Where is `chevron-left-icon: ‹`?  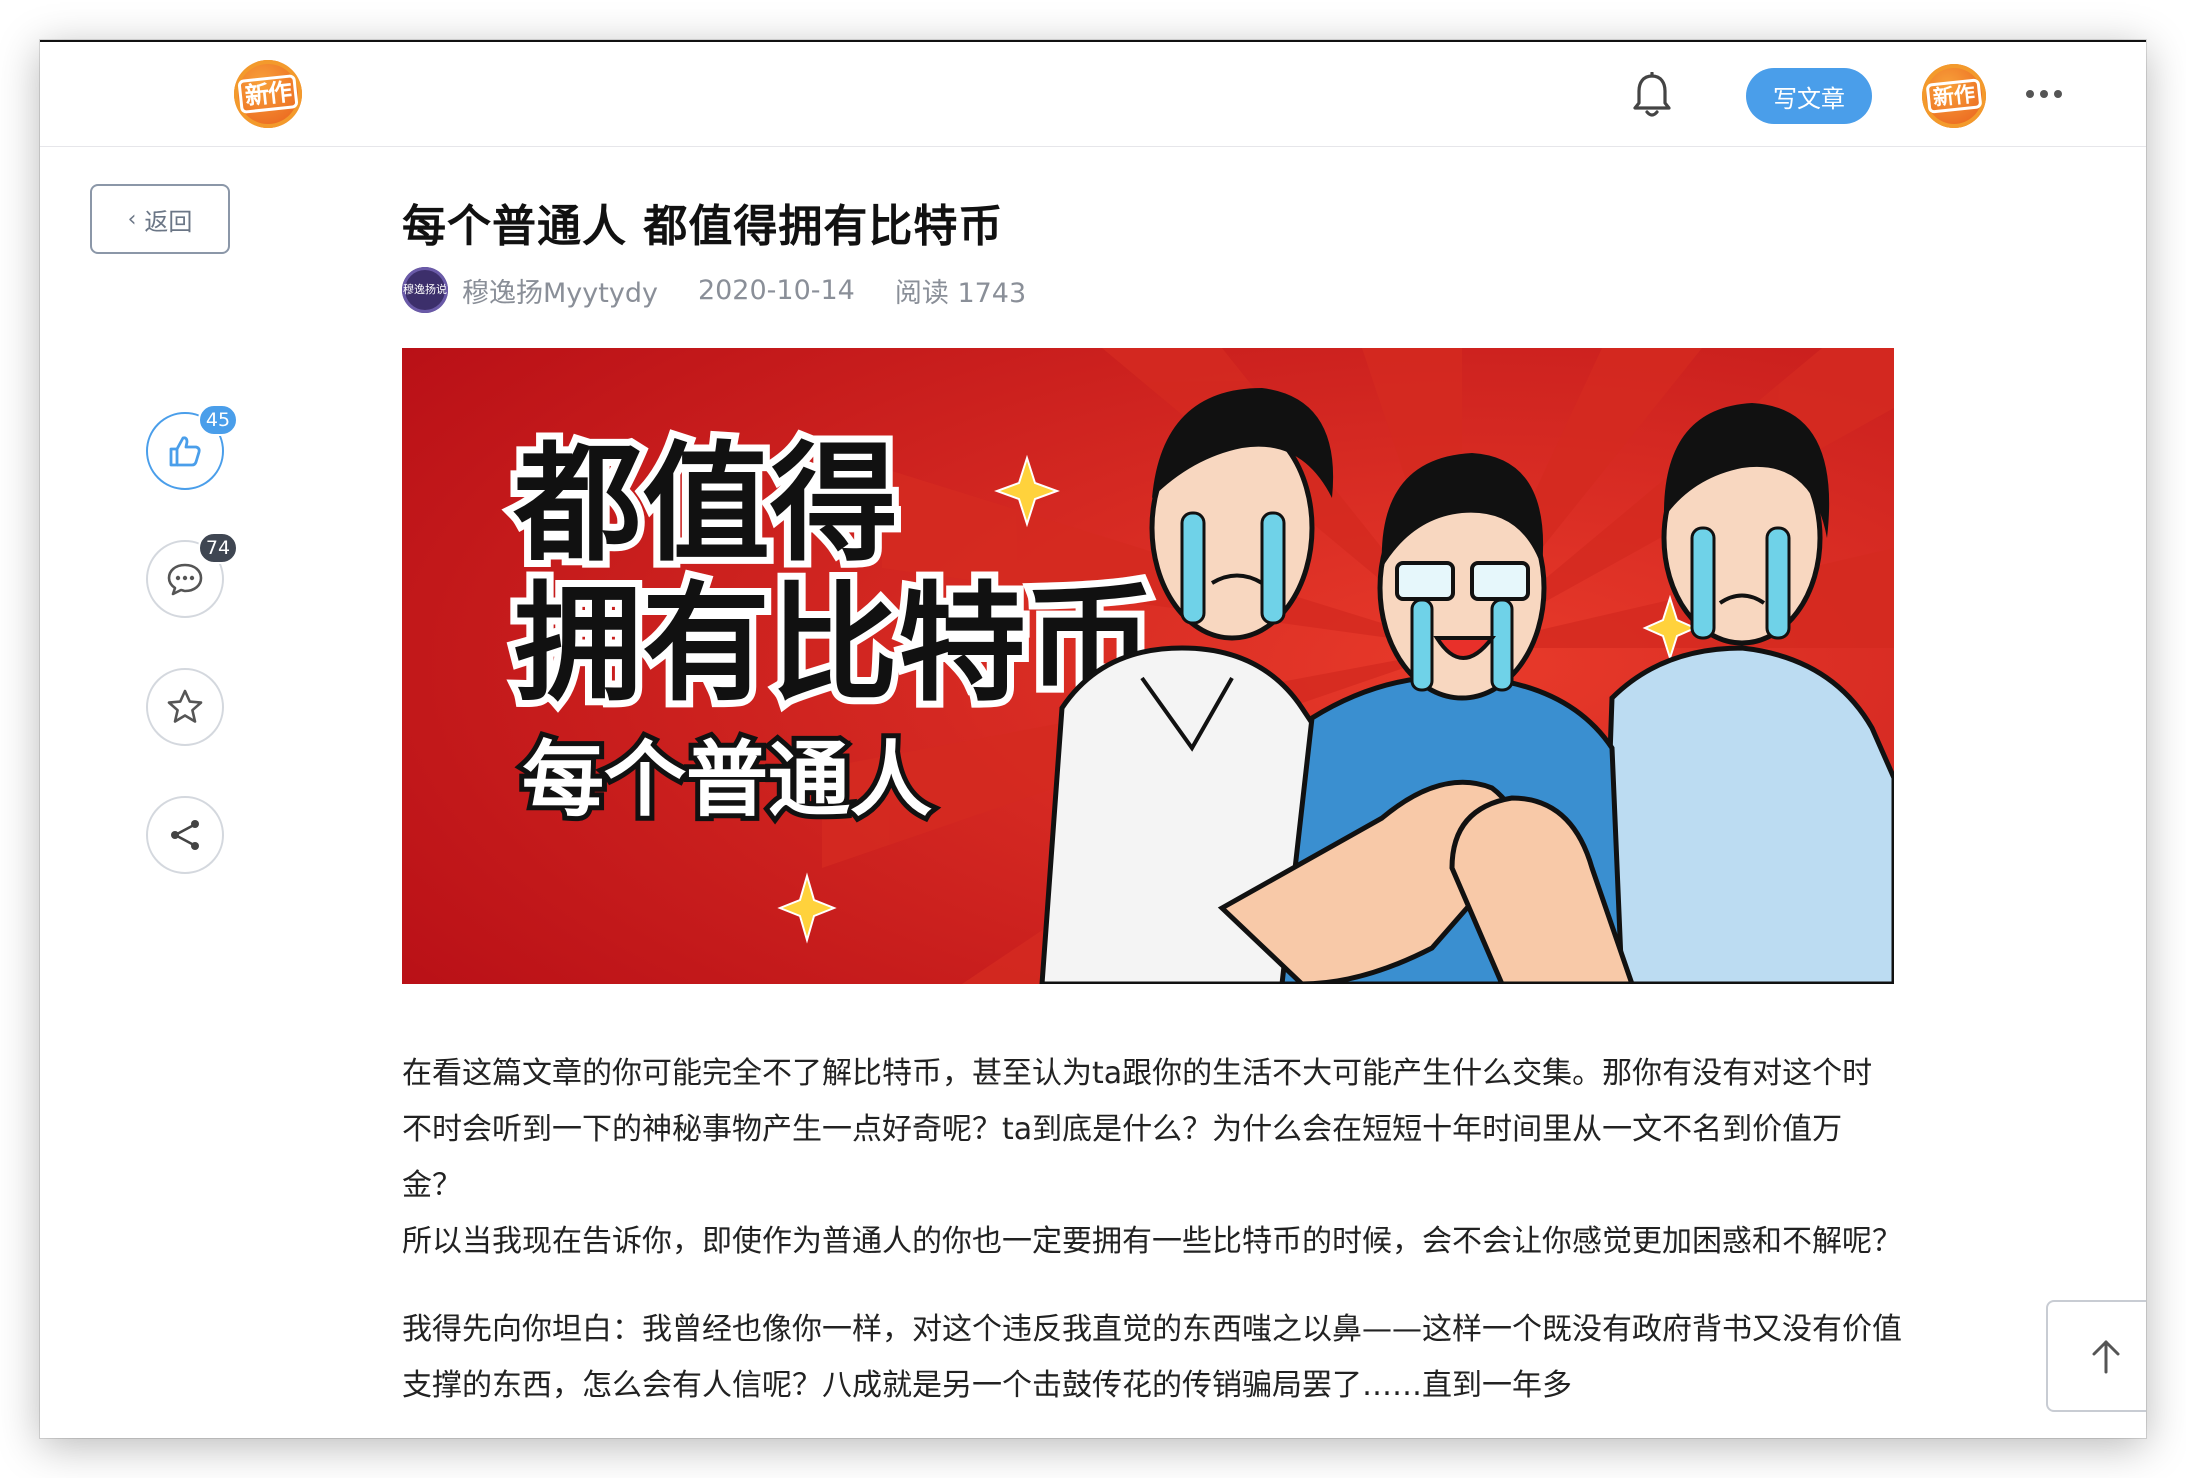
chevron-left-icon: ‹ is located at coordinates (132, 219).